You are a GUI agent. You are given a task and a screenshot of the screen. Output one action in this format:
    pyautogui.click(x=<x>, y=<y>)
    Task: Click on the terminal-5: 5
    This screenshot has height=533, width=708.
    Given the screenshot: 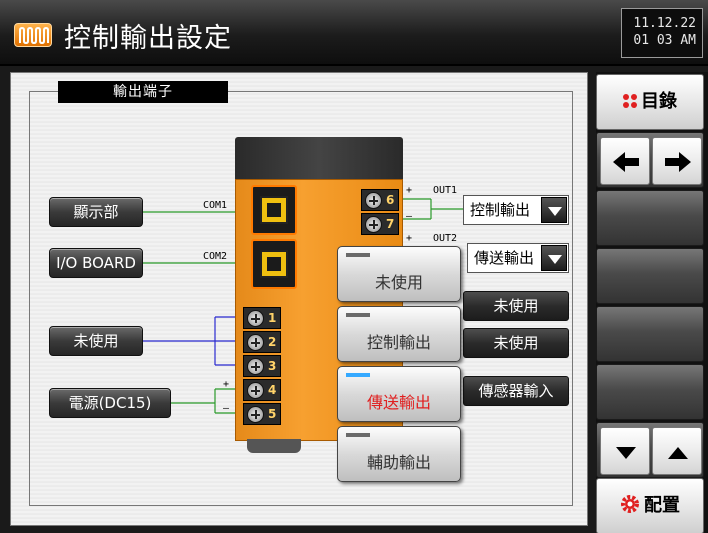 What is the action you would take?
    pyautogui.click(x=262, y=414)
    